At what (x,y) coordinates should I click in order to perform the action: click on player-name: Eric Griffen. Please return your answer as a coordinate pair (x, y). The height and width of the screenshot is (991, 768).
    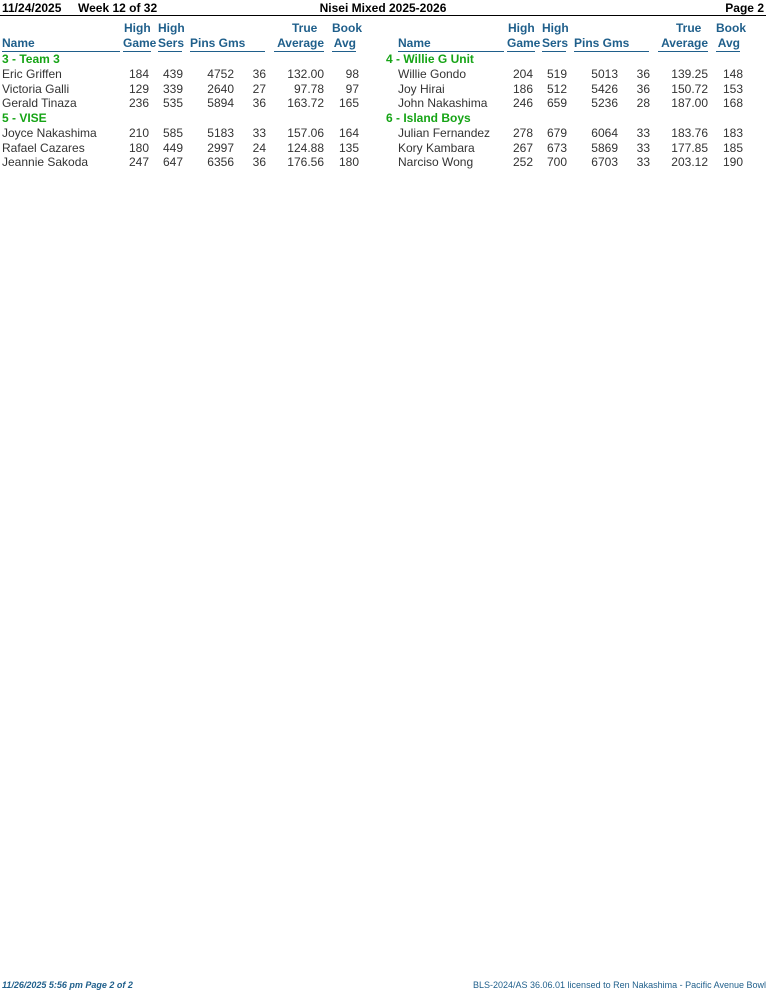
    Looking at the image, I should click on (32, 74).